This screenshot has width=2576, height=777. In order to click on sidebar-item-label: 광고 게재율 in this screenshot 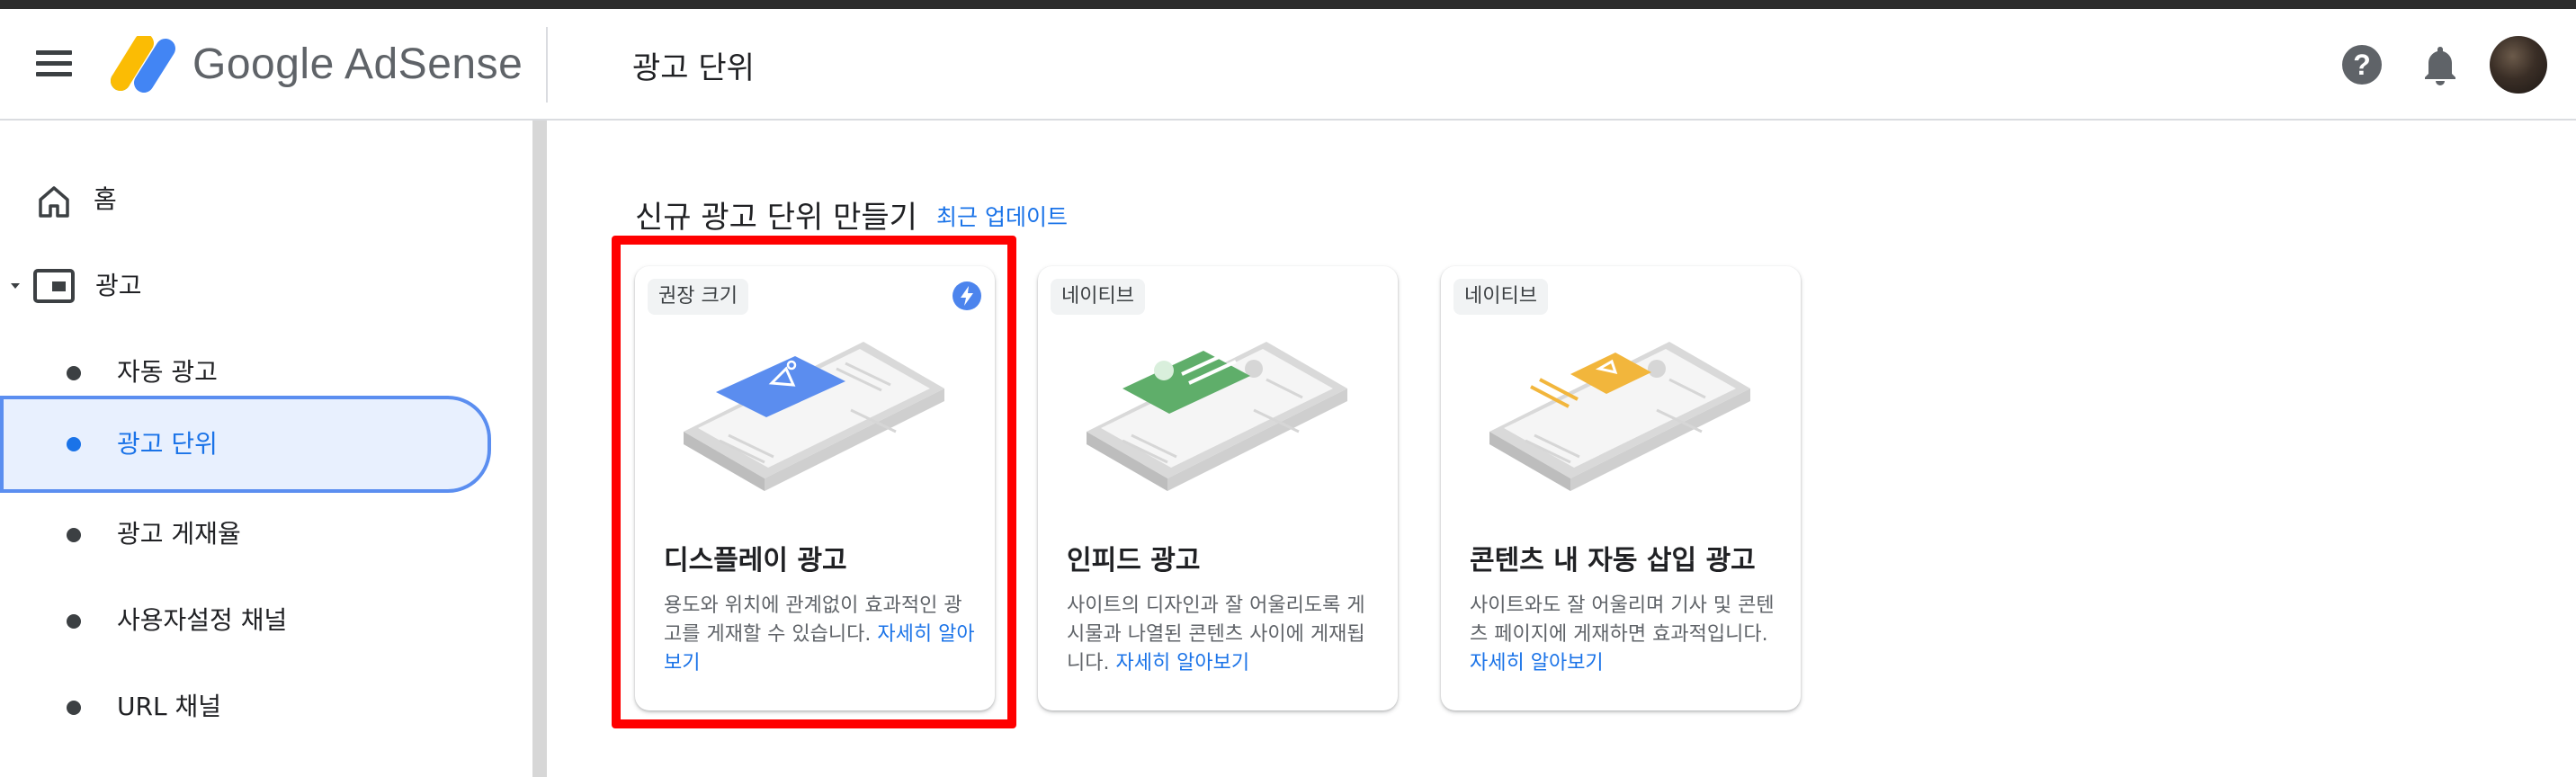, I will do `click(179, 534)`.